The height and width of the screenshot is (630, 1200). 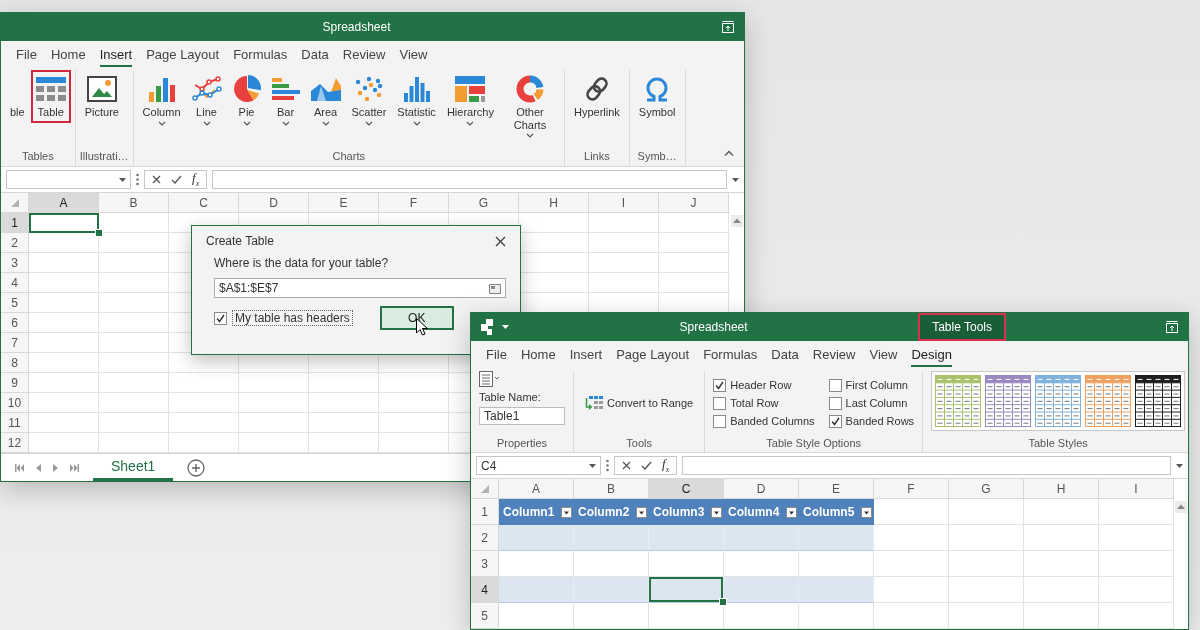 I want to click on bar-chart-button: Bar, so click(x=285, y=100).